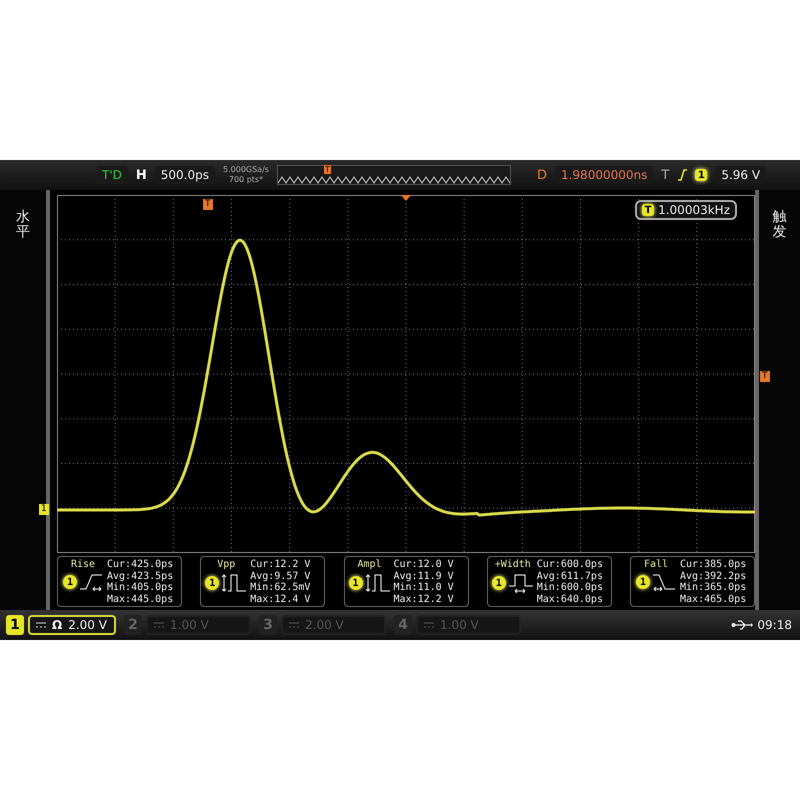 The image size is (800, 800). Describe the element at coordinates (268, 625) in the screenshot. I see `channel-number: 3` at that location.